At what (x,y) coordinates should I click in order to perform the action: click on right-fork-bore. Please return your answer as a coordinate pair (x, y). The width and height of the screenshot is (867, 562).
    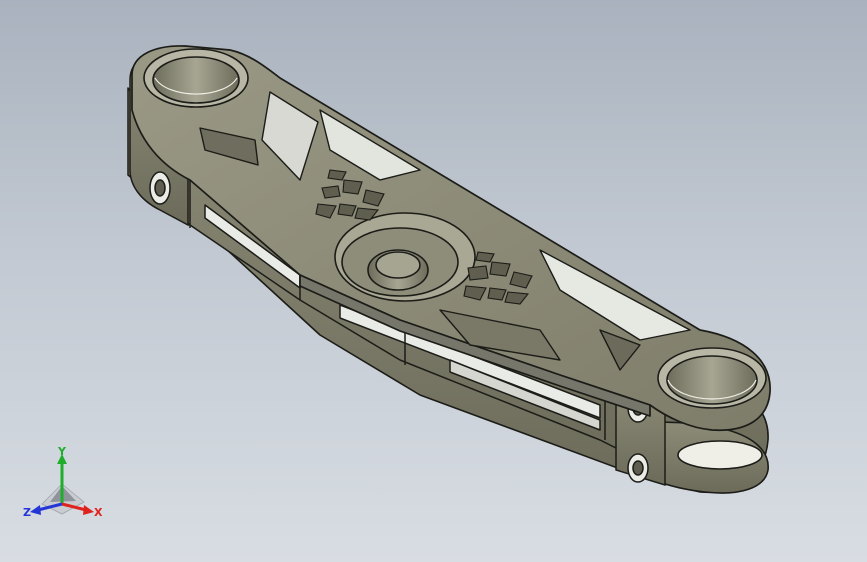
    Looking at the image, I should click on (712, 378).